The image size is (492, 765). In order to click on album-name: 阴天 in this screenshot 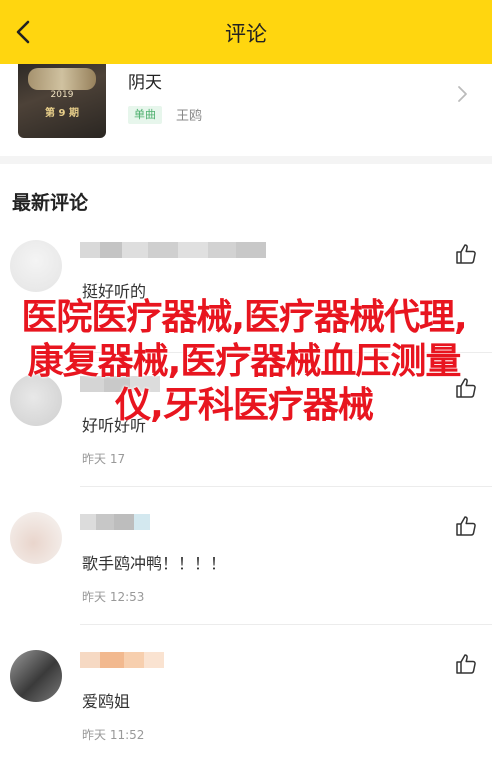, I will do `click(145, 83)`.